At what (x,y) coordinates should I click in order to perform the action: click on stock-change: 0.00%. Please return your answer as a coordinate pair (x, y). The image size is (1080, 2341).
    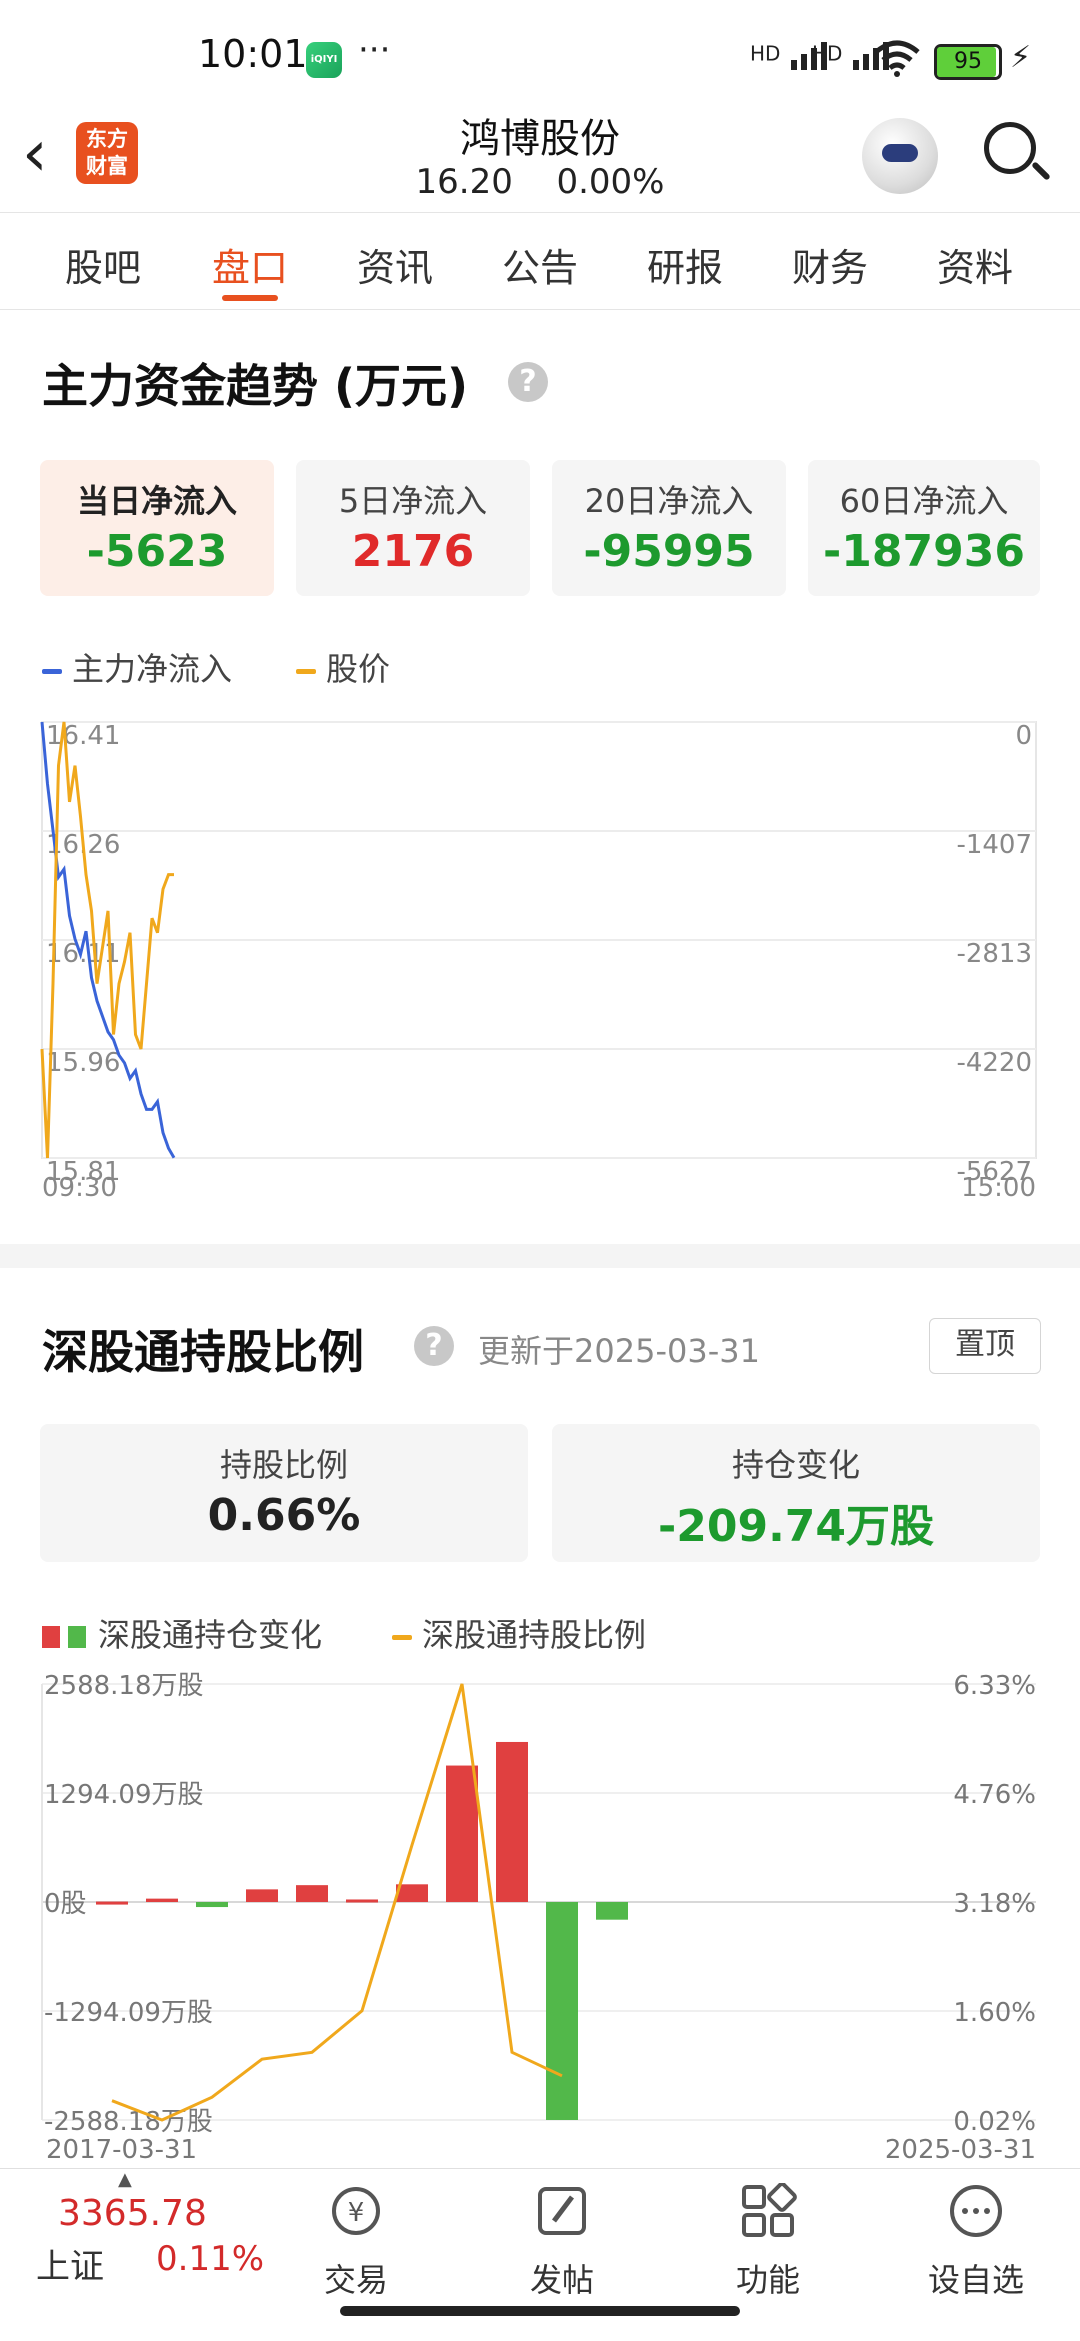
    Looking at the image, I should click on (610, 182).